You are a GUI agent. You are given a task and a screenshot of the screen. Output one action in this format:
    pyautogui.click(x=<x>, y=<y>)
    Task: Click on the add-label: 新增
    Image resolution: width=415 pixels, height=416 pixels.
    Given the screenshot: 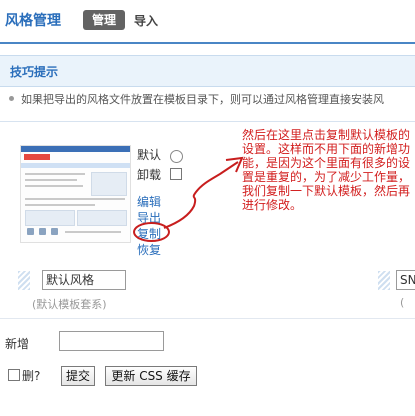 What is the action you would take?
    pyautogui.click(x=17, y=344)
    